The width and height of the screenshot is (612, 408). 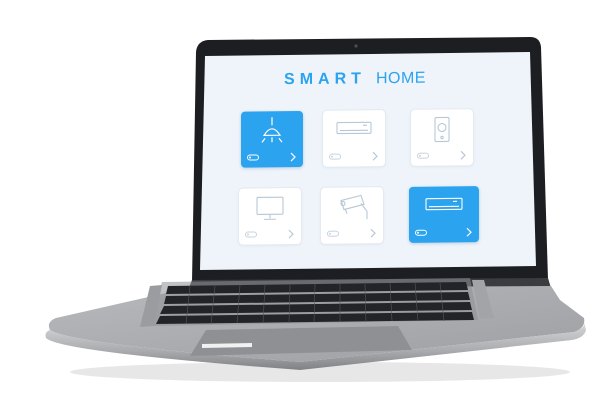 I want to click on device-tile-speaker, so click(x=442, y=137).